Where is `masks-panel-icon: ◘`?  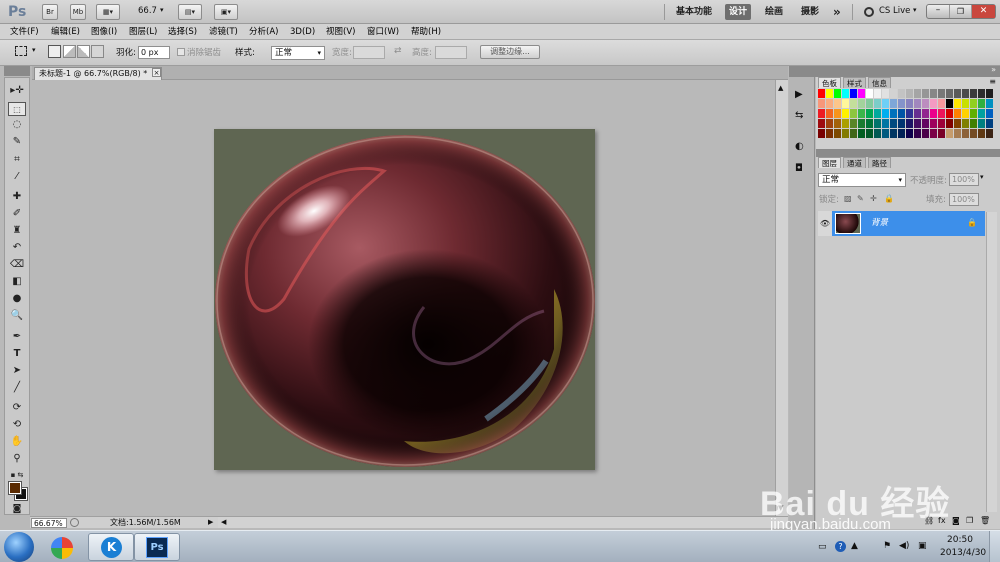
masks-panel-icon: ◘ is located at coordinates (799, 168).